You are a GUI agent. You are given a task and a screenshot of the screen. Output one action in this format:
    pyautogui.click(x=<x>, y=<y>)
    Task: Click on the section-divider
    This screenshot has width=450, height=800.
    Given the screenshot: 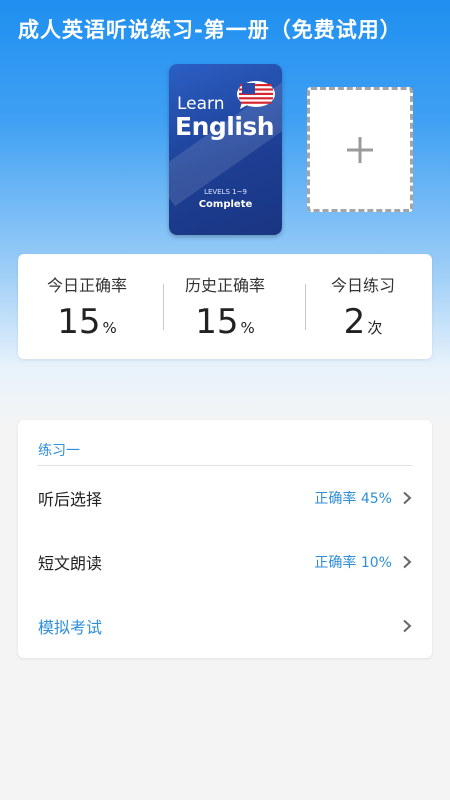 What is the action you would take?
    pyautogui.click(x=225, y=465)
    